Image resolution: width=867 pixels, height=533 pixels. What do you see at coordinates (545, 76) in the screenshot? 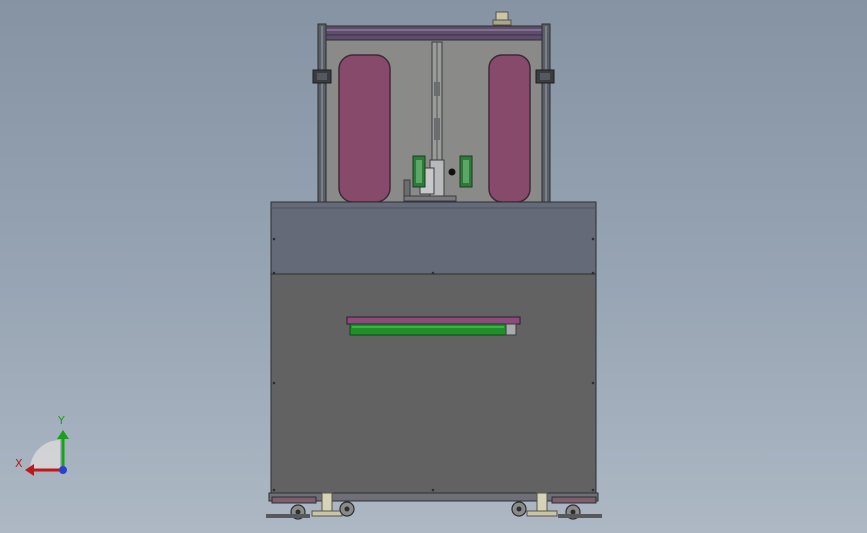
I see `right-hinge` at bounding box center [545, 76].